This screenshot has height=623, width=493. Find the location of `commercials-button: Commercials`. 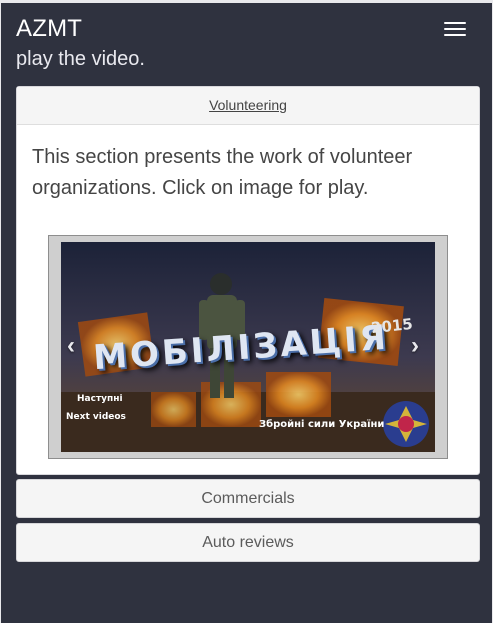

commercials-button: Commercials is located at coordinates (248, 498).